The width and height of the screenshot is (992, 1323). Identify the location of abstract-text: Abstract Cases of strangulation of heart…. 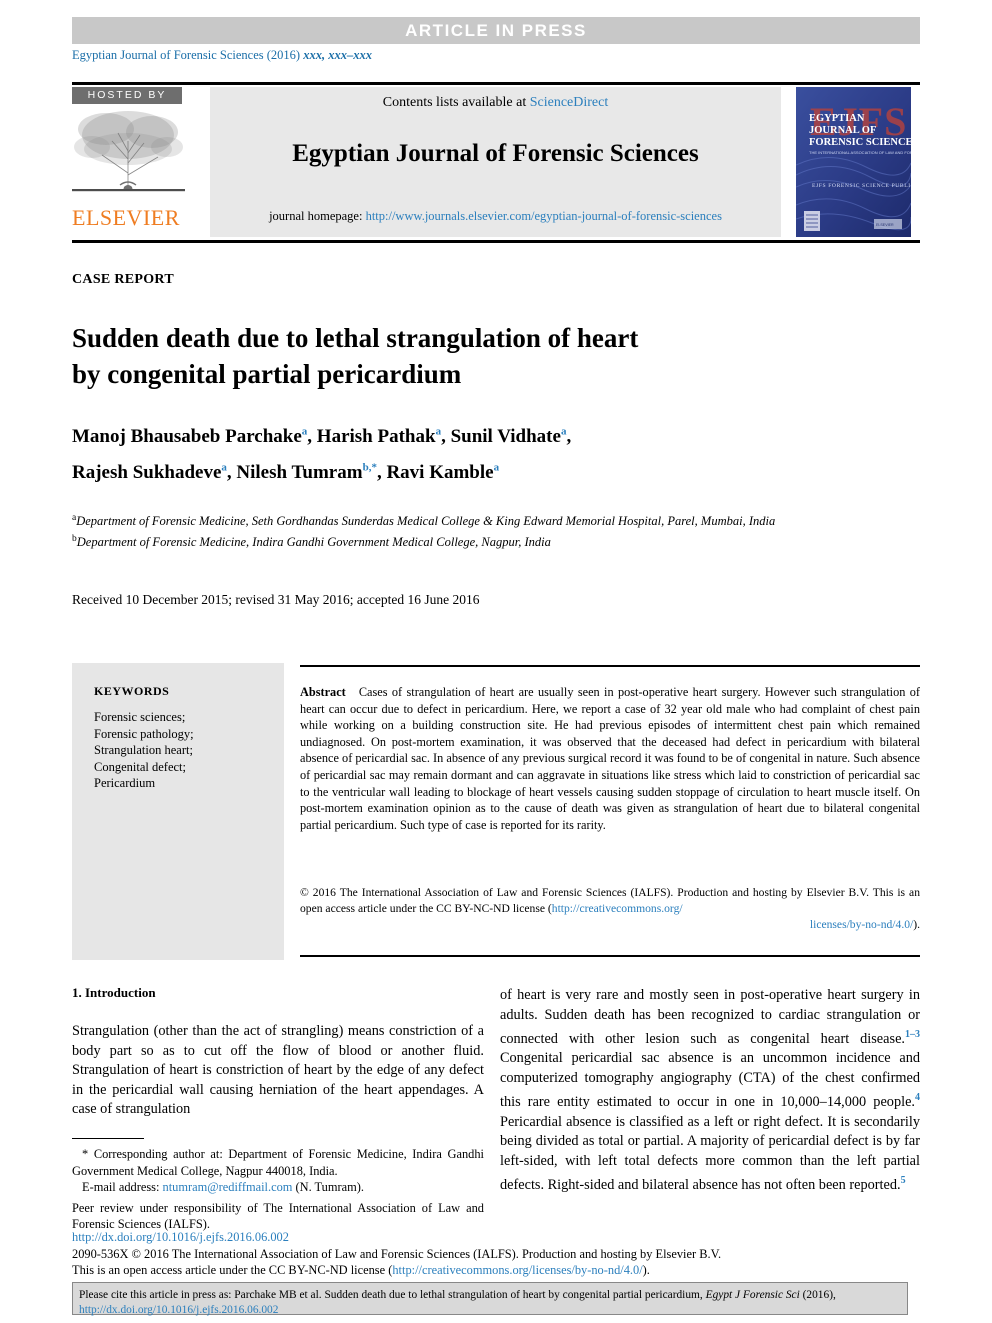
(610, 758).